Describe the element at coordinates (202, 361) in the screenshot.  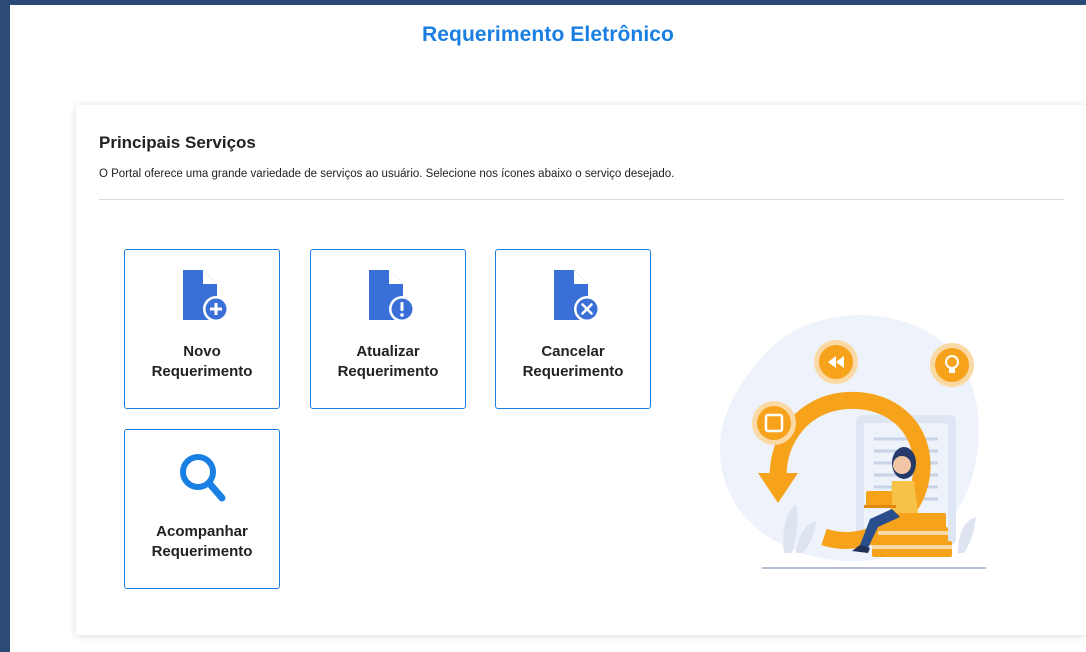
I see `service-label: Novo Requerimento` at that location.